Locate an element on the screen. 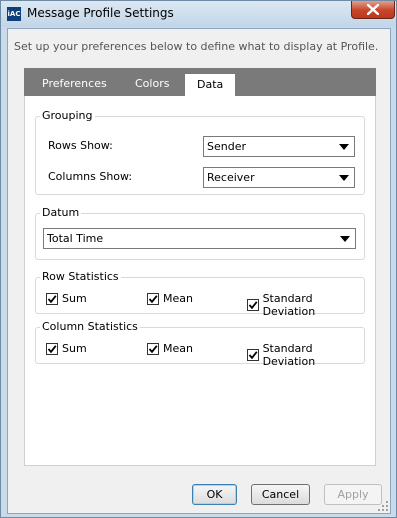  datum-select: Total Time is located at coordinates (199, 238).